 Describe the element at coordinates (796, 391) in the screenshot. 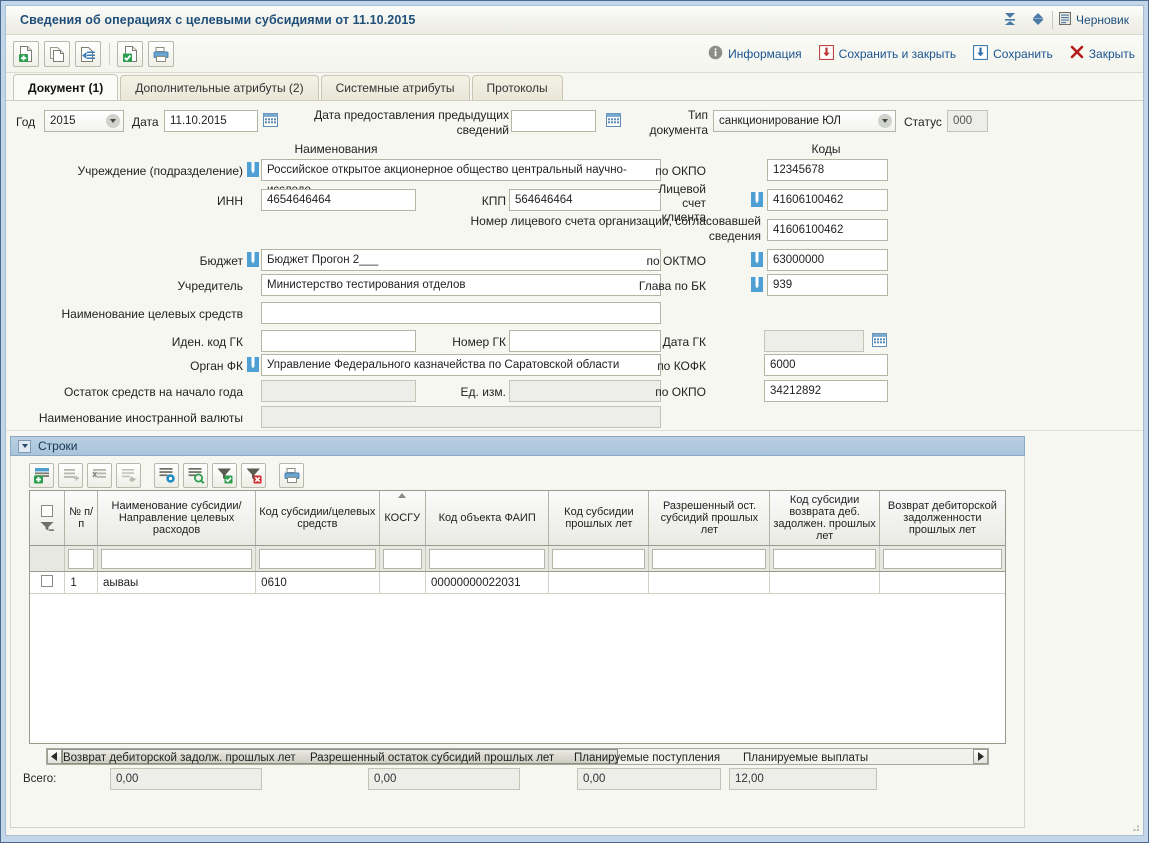

I see `okpo2-value: 34212892` at that location.